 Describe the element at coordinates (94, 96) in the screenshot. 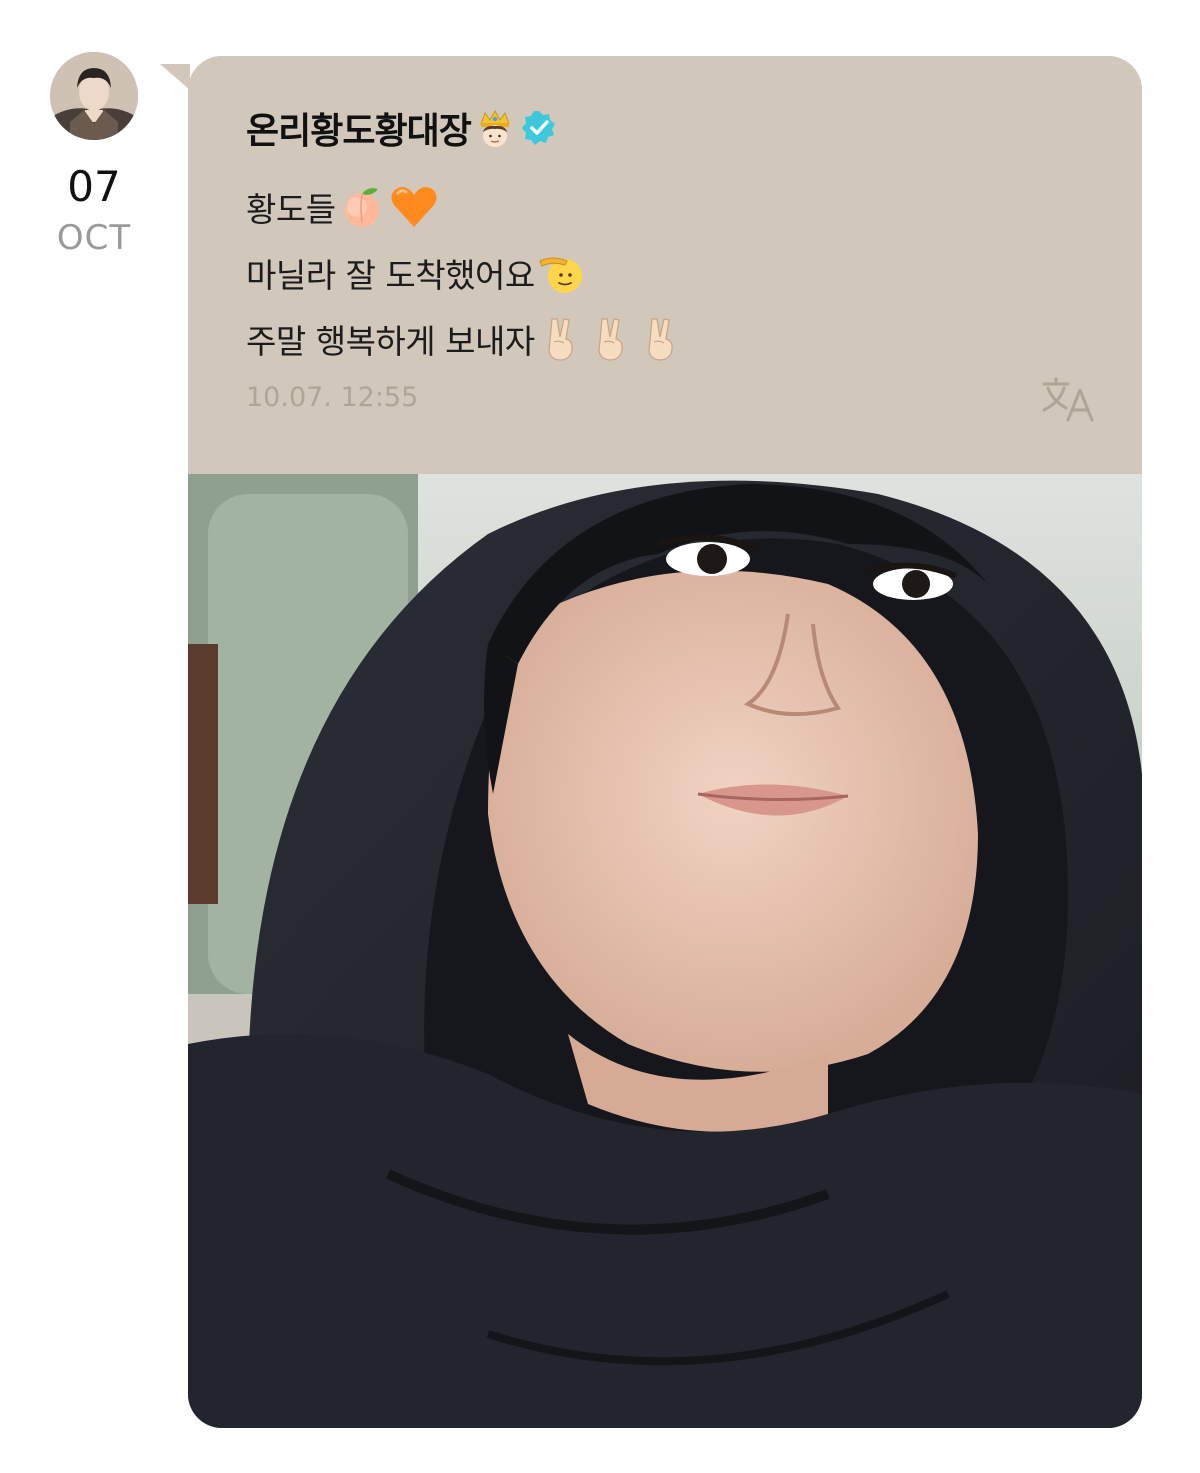

I see `author-avatar` at that location.